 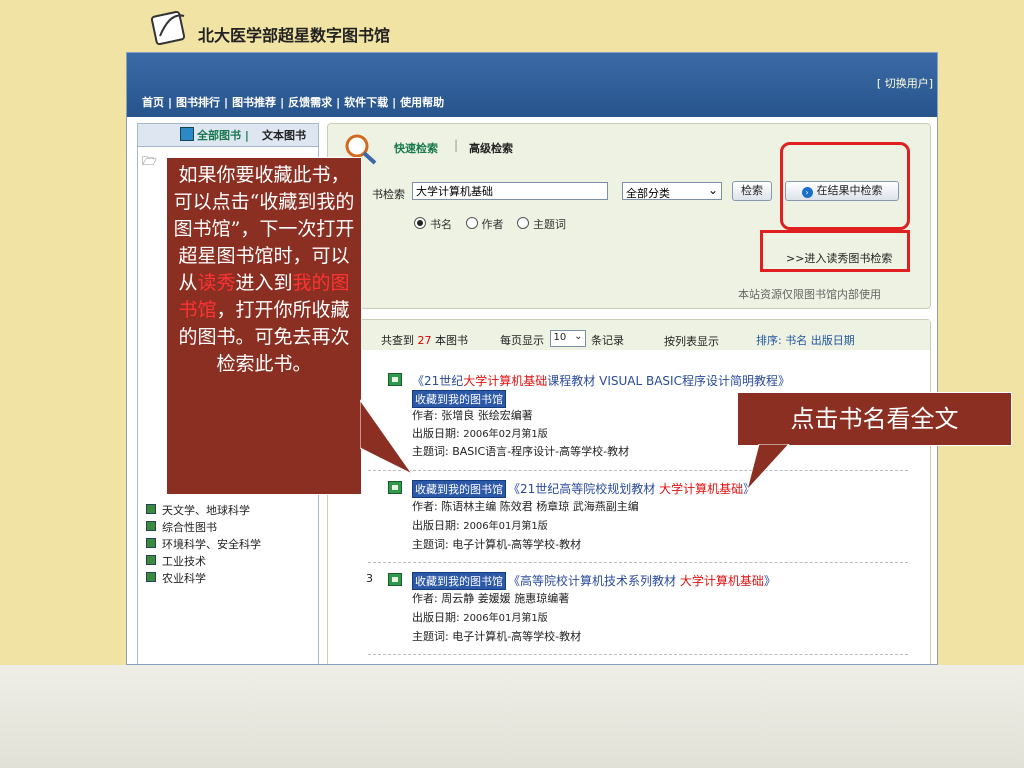 What do you see at coordinates (480, 433) in the screenshot?
I see `book-date: 出版日期: 2006年02月第1版` at bounding box center [480, 433].